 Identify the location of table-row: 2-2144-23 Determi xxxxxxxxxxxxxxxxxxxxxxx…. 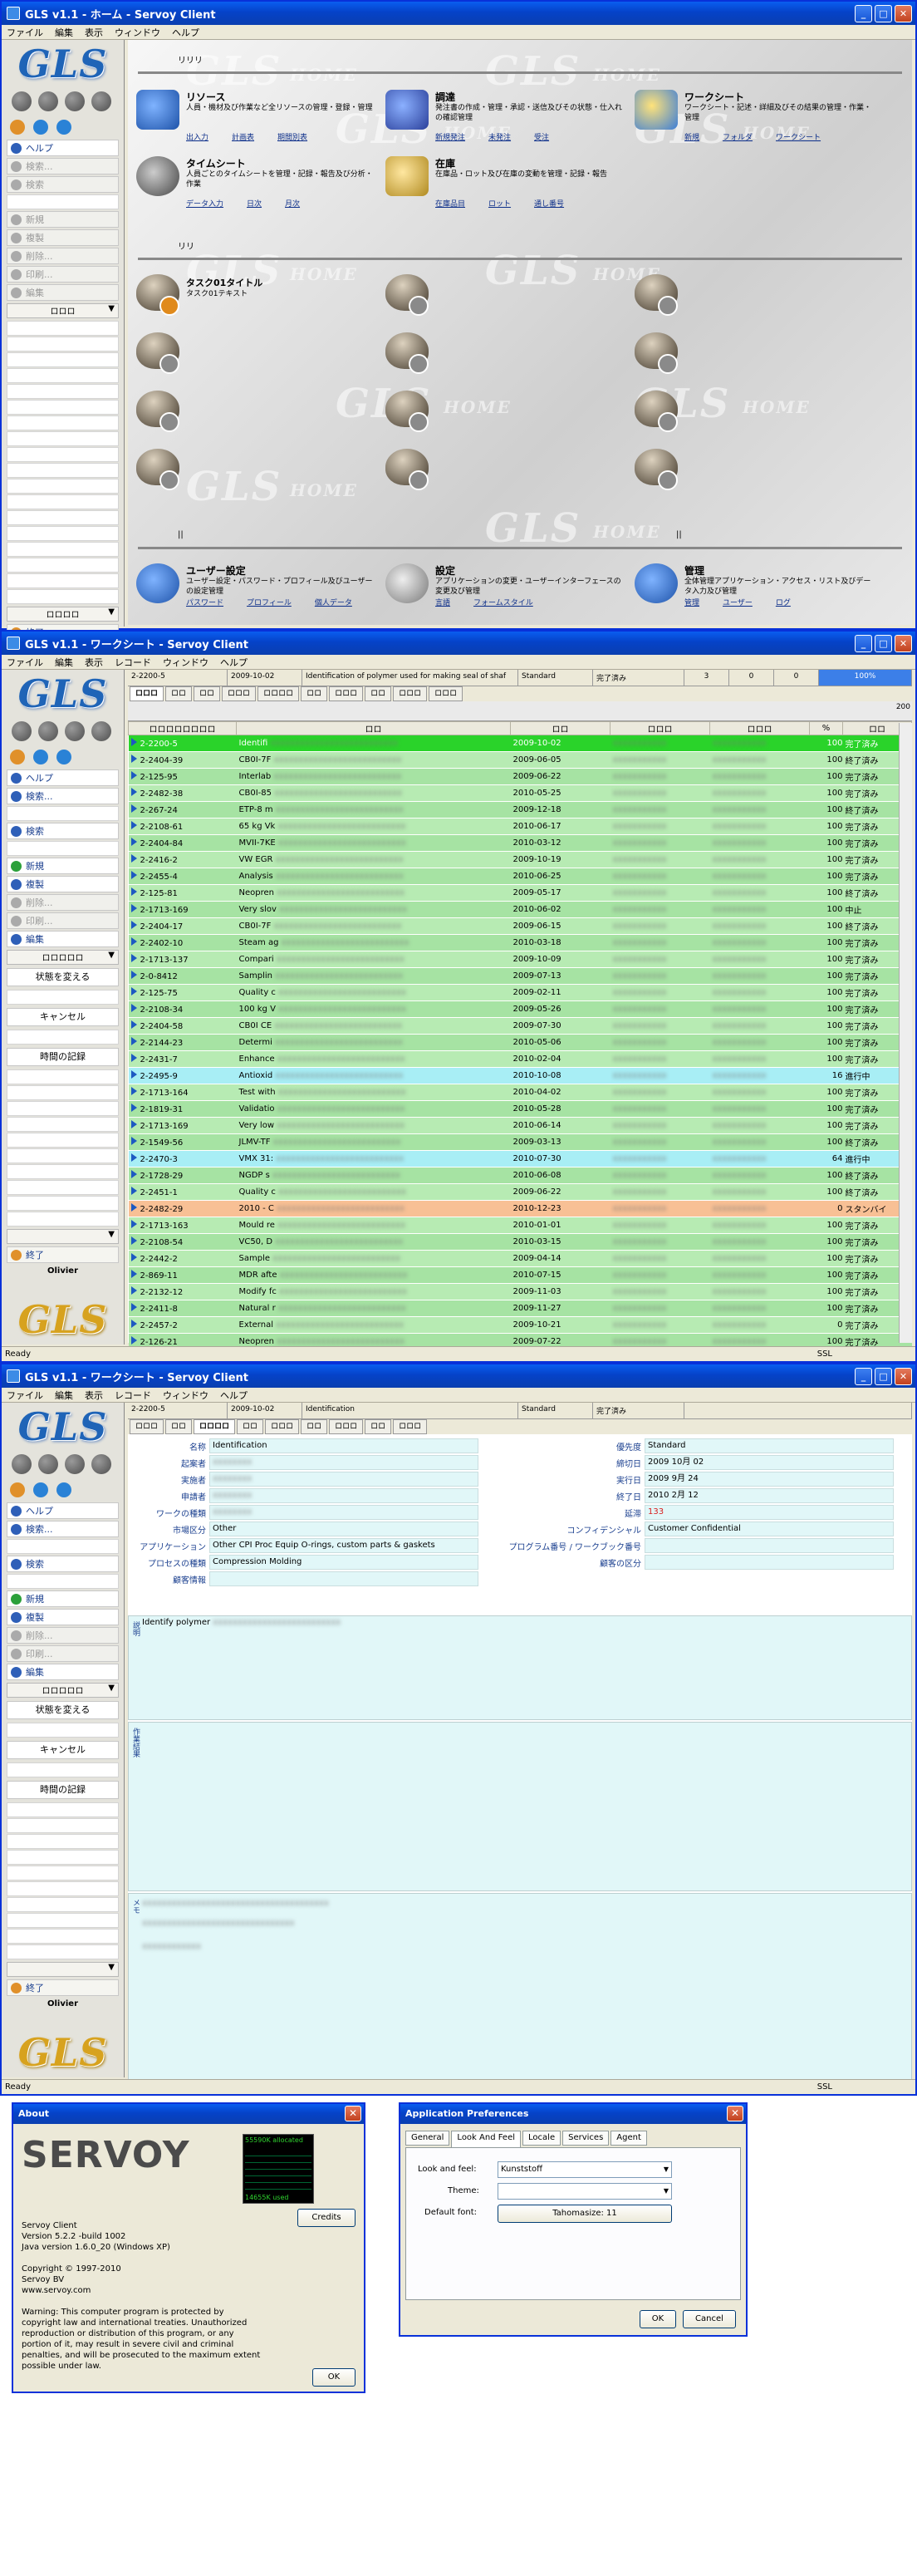
(520, 1042).